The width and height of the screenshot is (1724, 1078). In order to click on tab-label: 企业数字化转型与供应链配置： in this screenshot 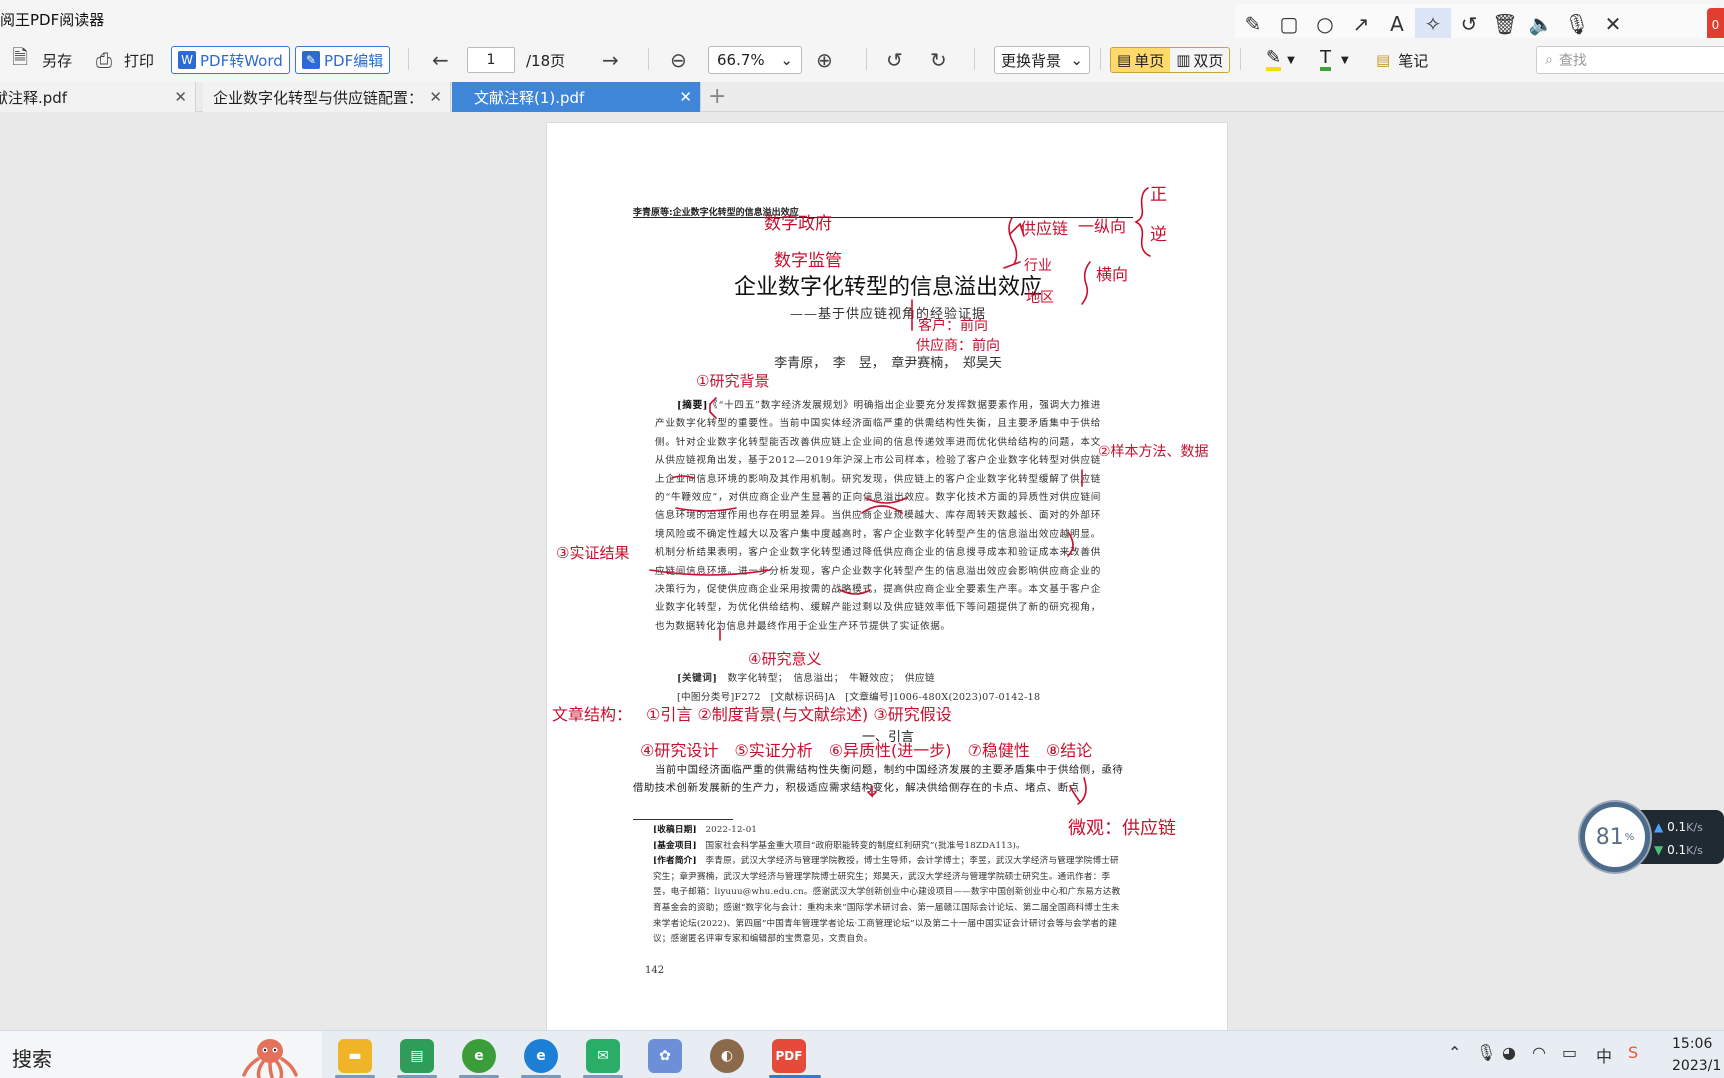, I will do `click(315, 97)`.